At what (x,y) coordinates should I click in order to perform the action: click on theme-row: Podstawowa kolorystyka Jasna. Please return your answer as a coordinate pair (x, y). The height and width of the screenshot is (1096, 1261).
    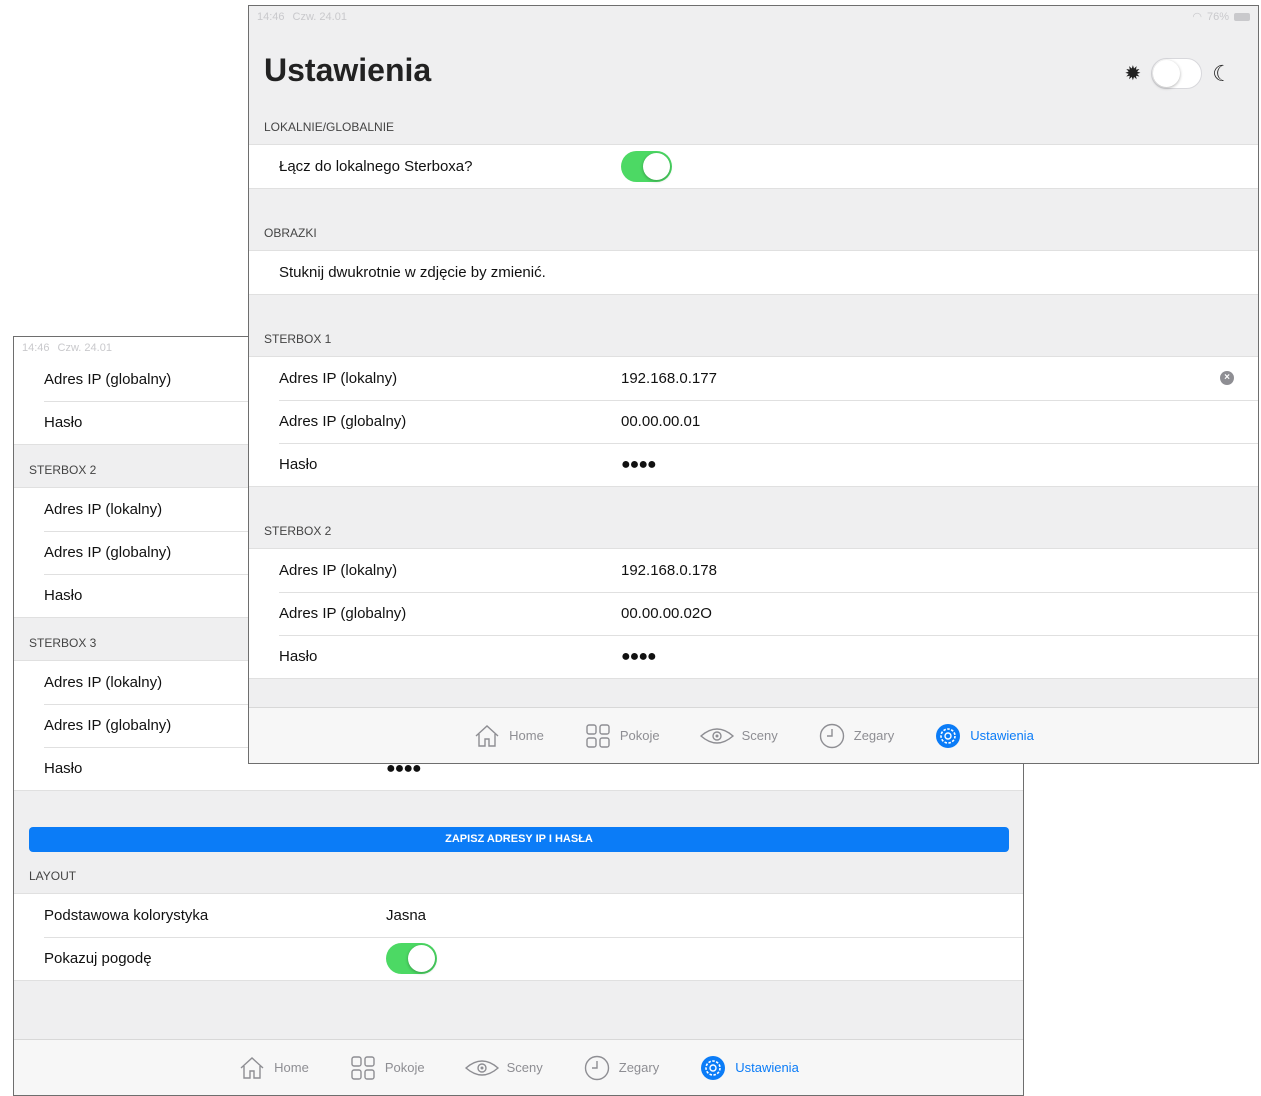
    Looking at the image, I should click on (518, 915).